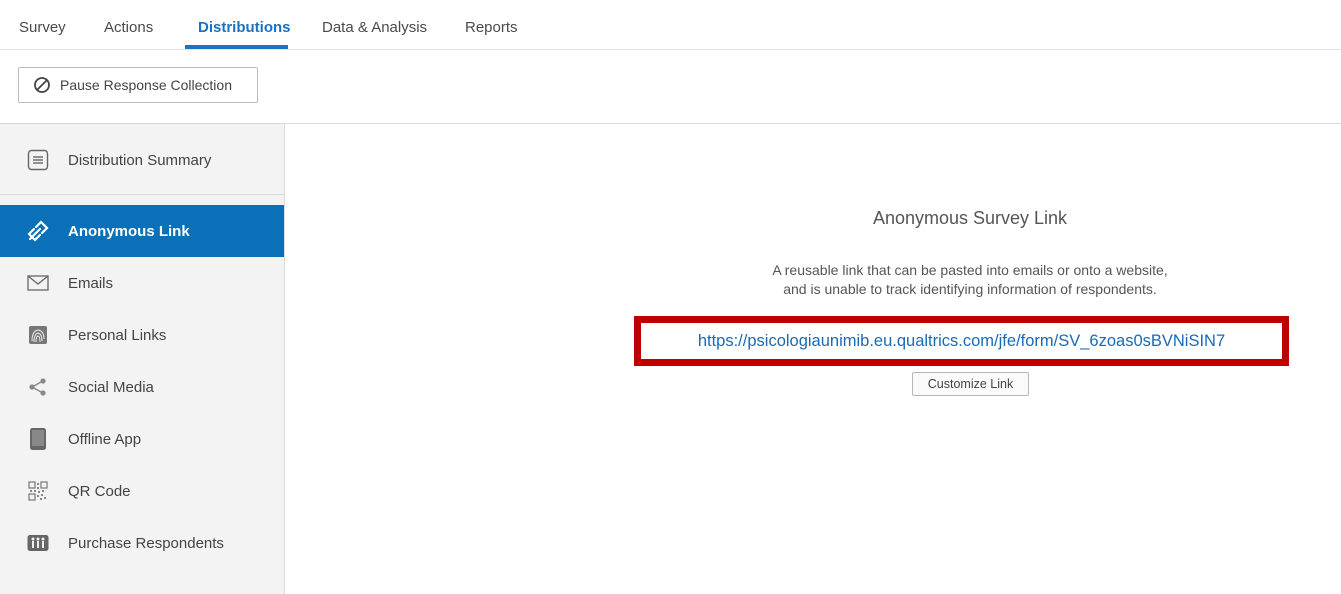 This screenshot has width=1341, height=594. What do you see at coordinates (142, 491) in the screenshot?
I see `sidebar-item-qr-code: QR Code` at bounding box center [142, 491].